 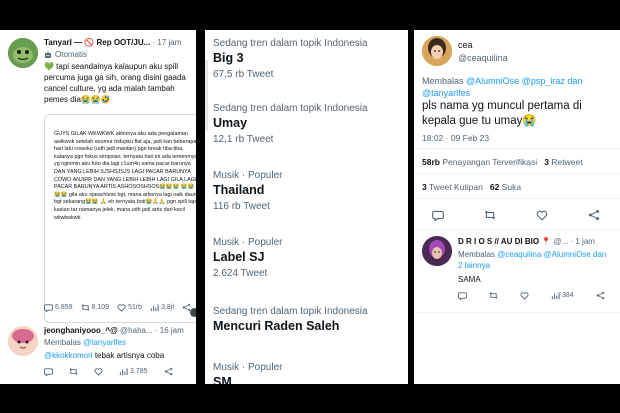 What do you see at coordinates (472, 187) in the screenshot?
I see `engagement-row-2: 3 Tweet Kutipan 62 Suka` at bounding box center [472, 187].